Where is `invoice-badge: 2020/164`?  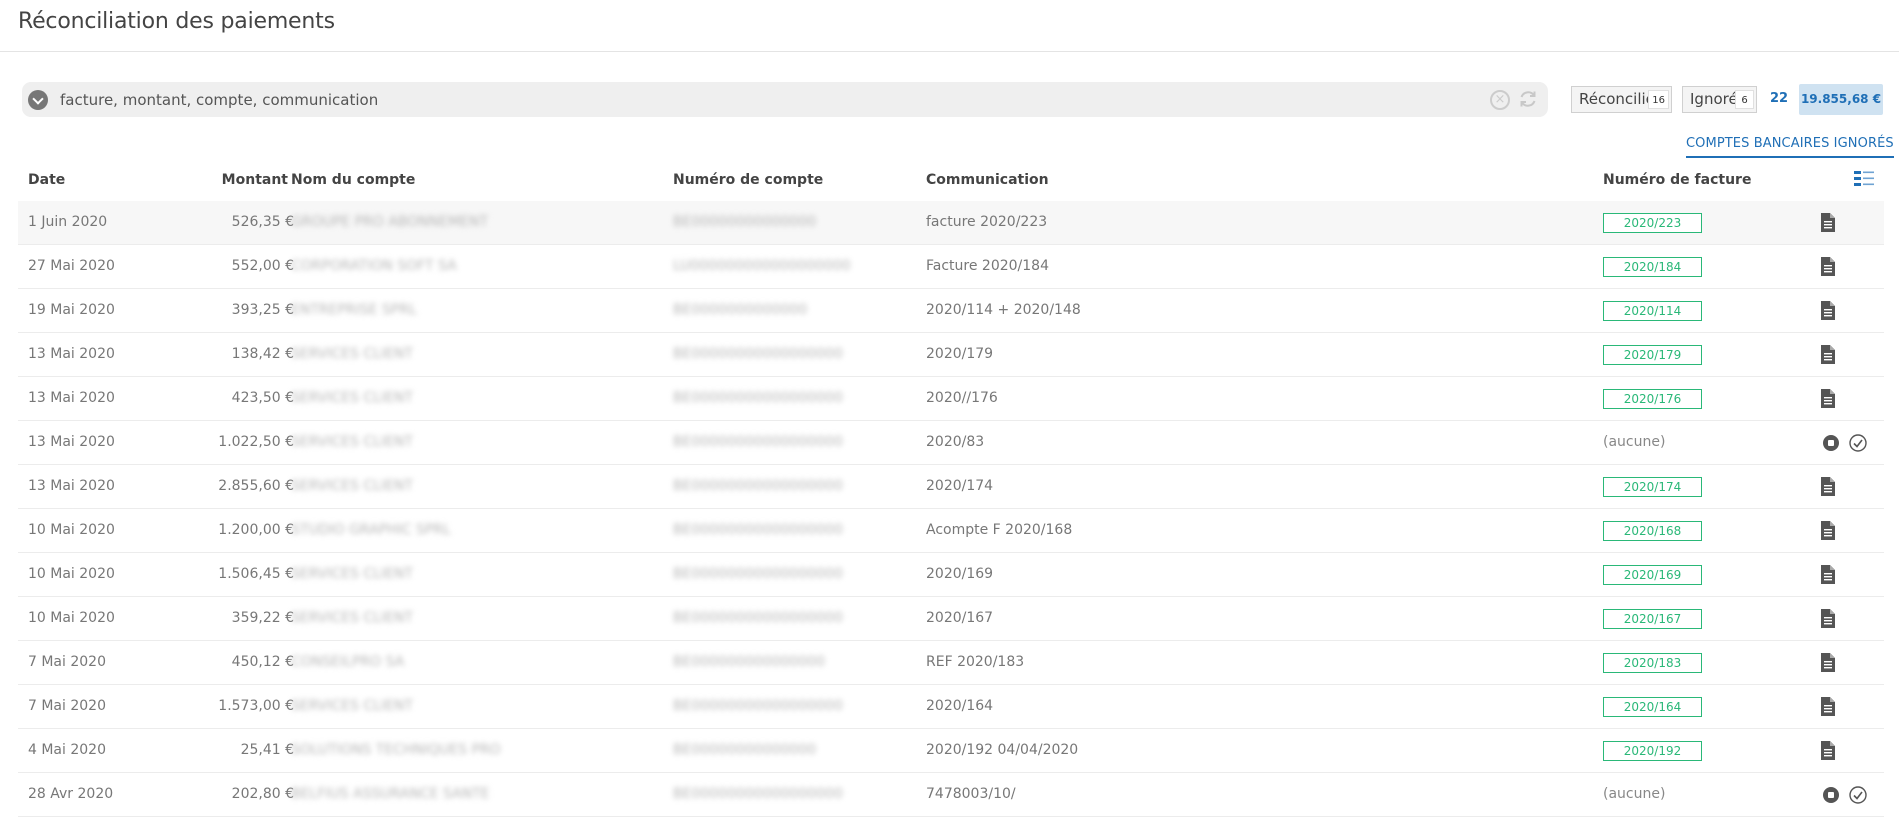
invoice-badge: 2020/164 is located at coordinates (1652, 707).